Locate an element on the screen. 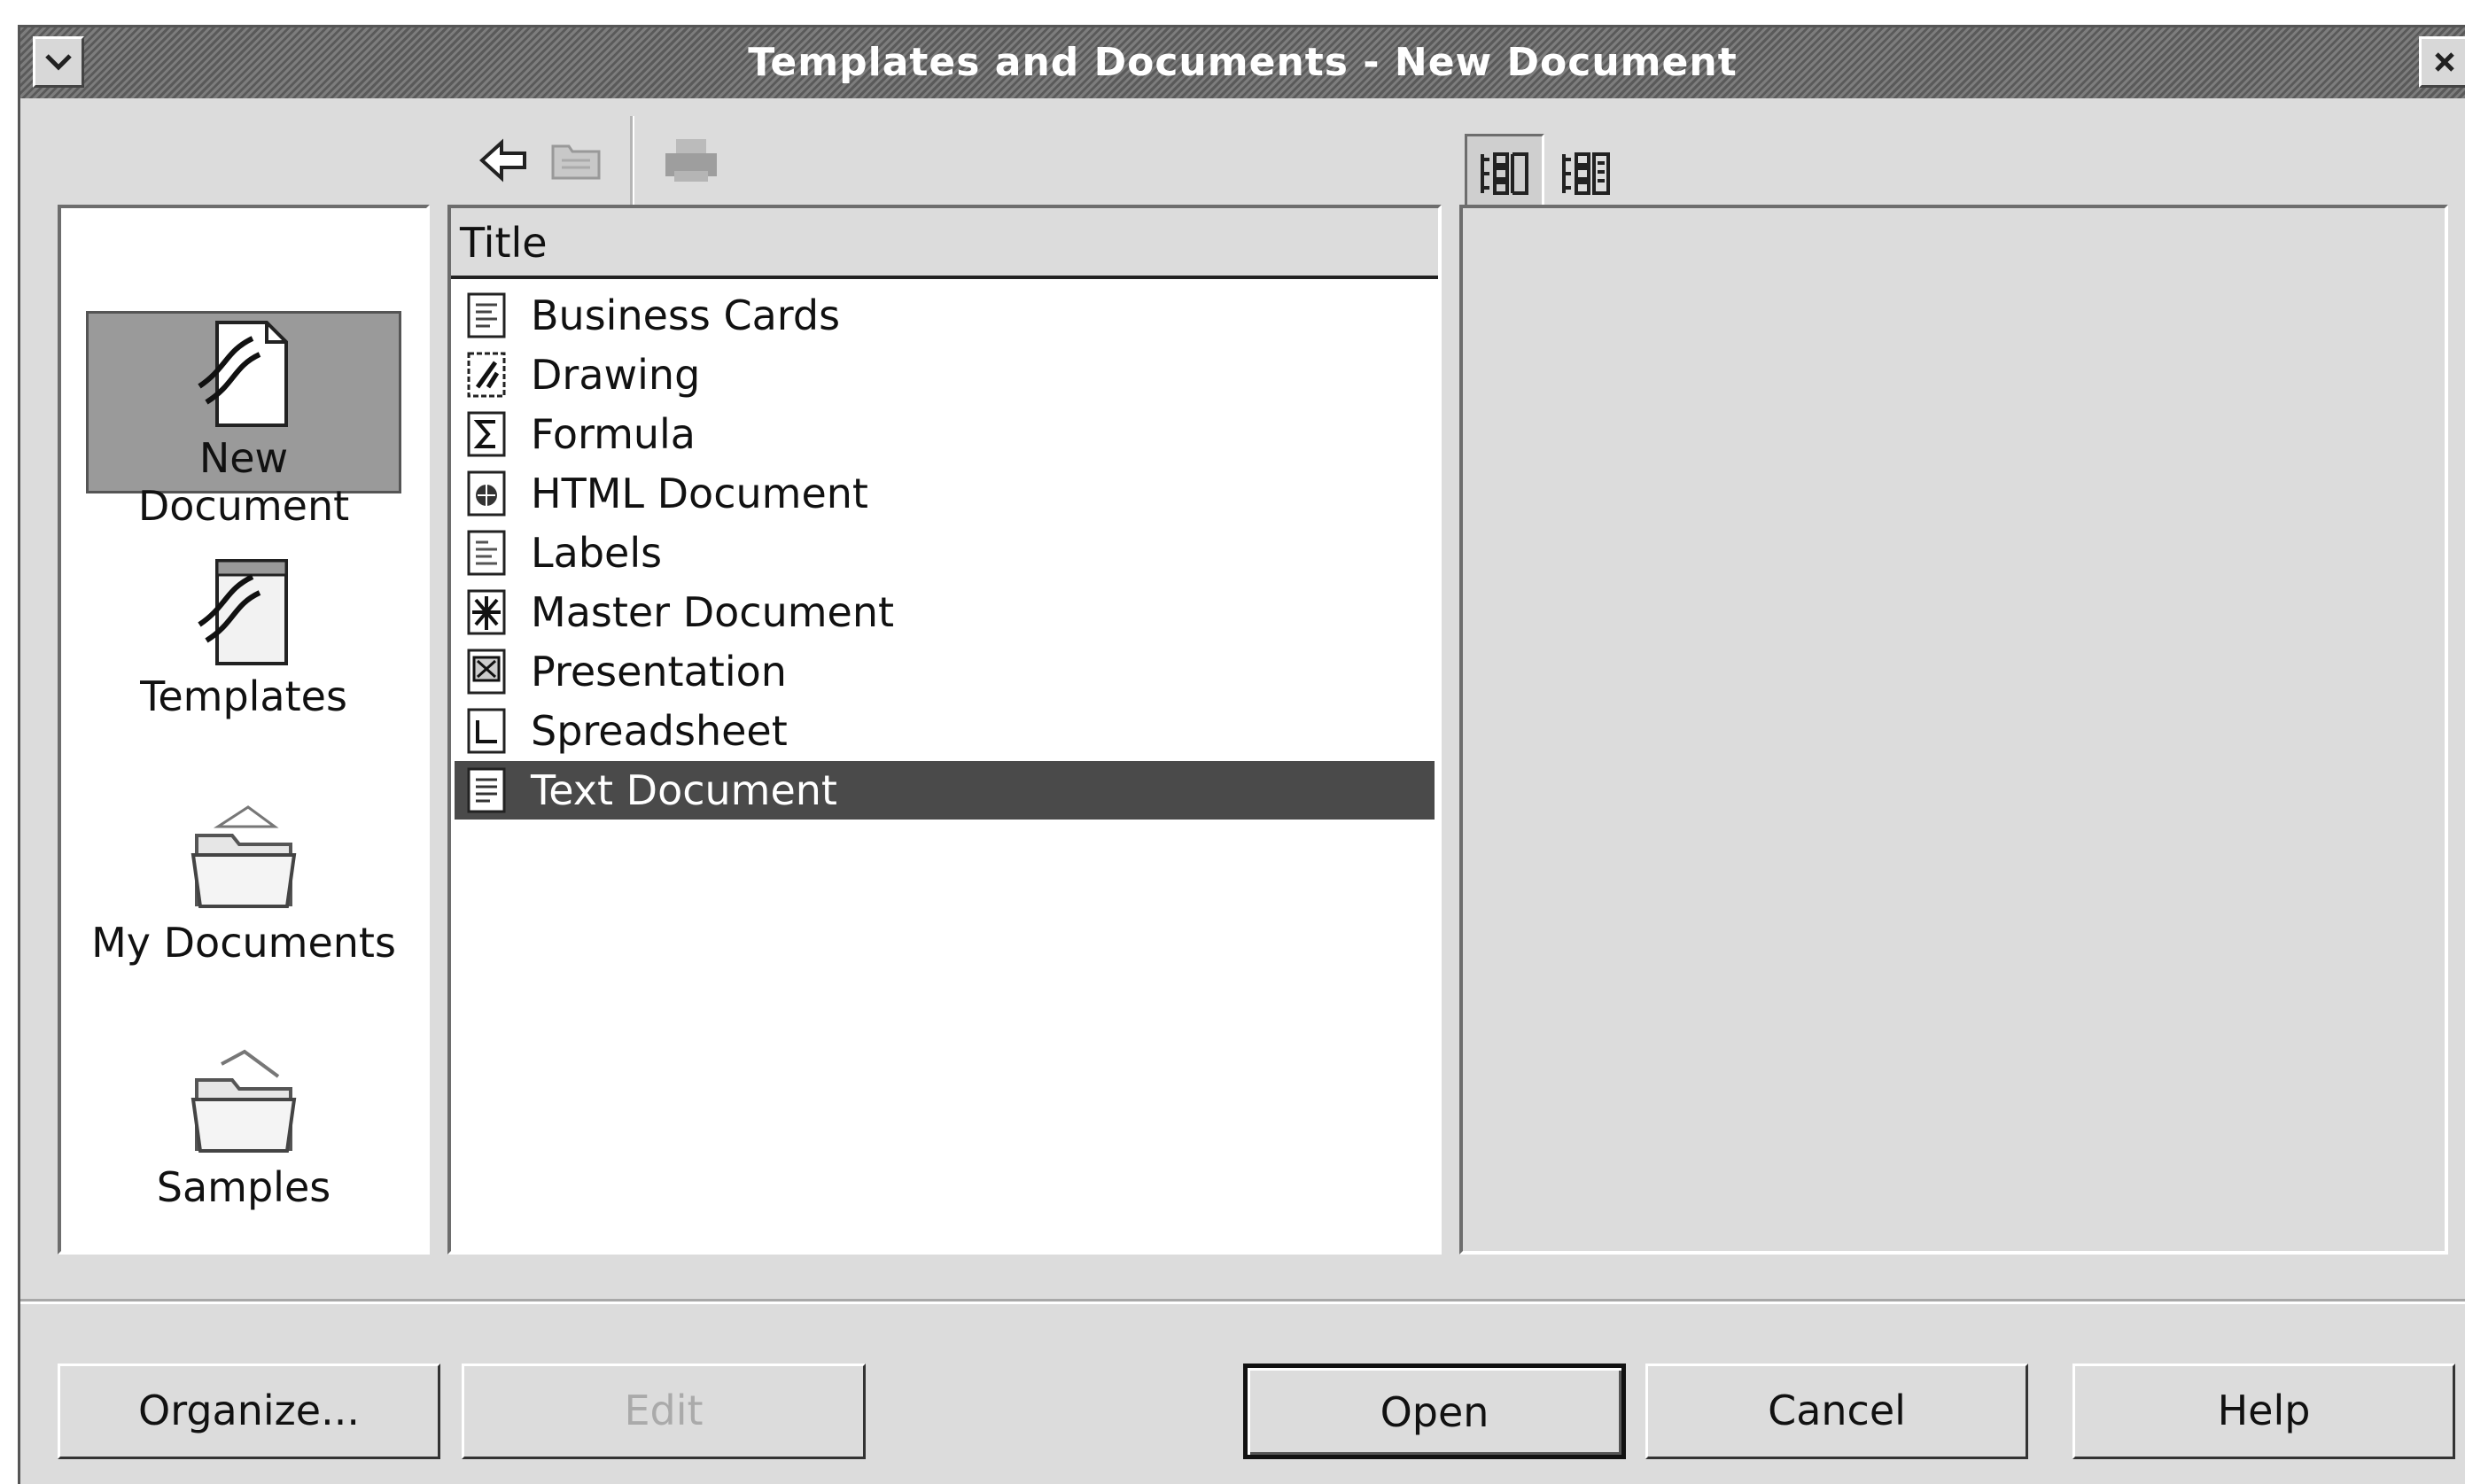 This screenshot has height=1484, width=2465. column-header-label: Title is located at coordinates (504, 243).